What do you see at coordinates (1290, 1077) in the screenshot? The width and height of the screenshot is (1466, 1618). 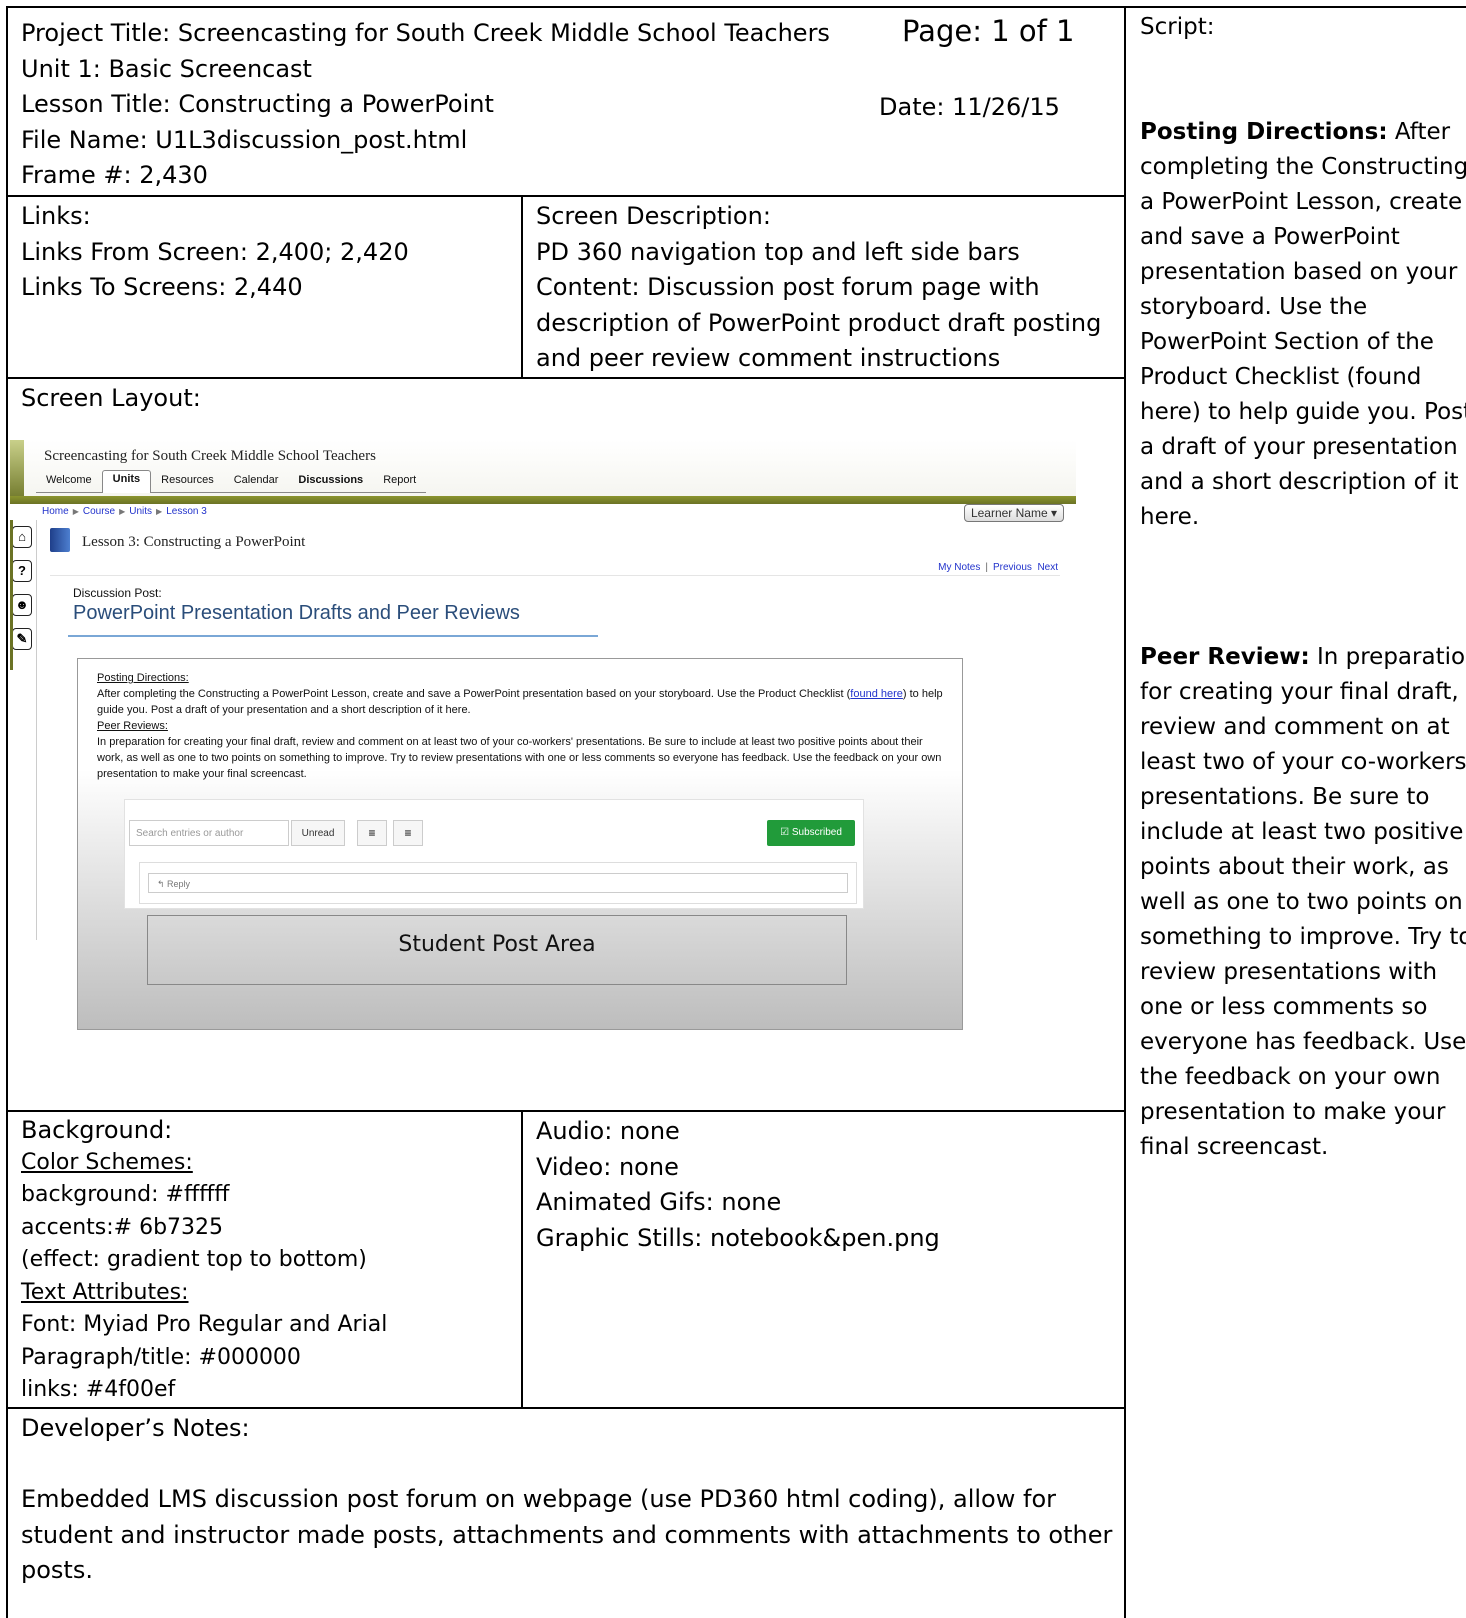 I see `script-line: the feedback on your own` at bounding box center [1290, 1077].